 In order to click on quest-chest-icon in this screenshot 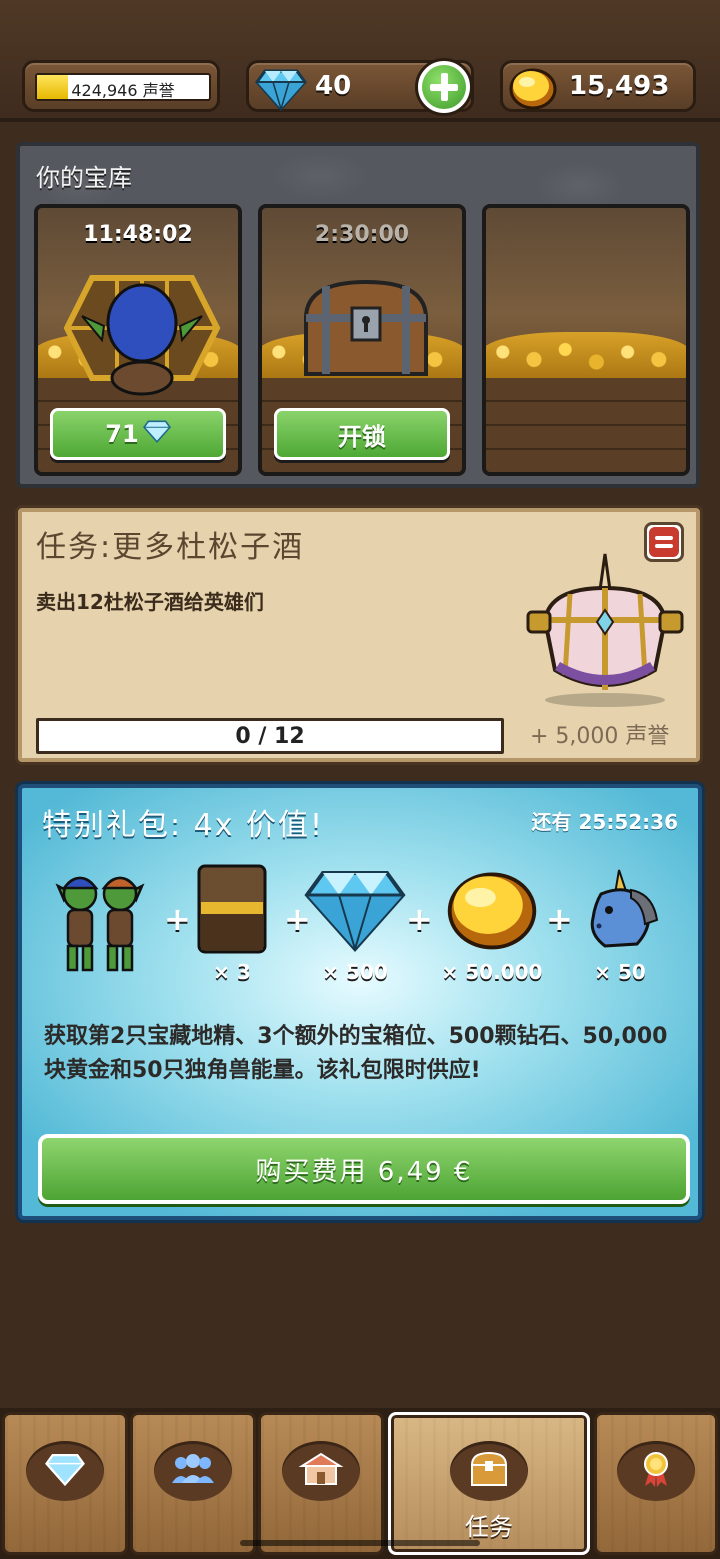, I will do `click(489, 1471)`.